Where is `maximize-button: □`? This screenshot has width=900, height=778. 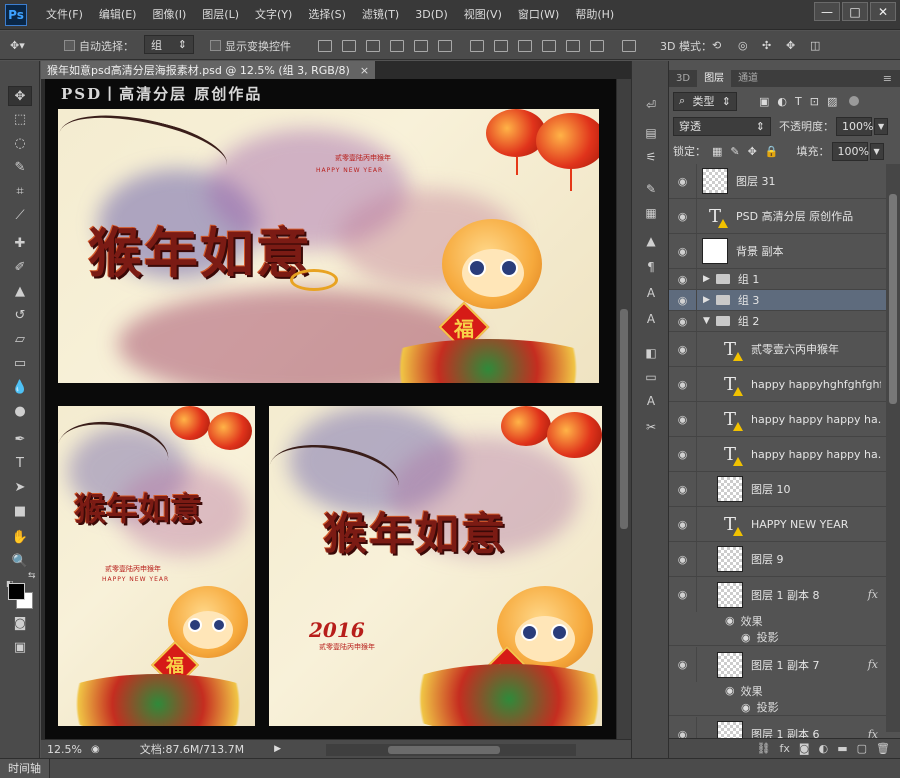 maximize-button: □ is located at coordinates (855, 11).